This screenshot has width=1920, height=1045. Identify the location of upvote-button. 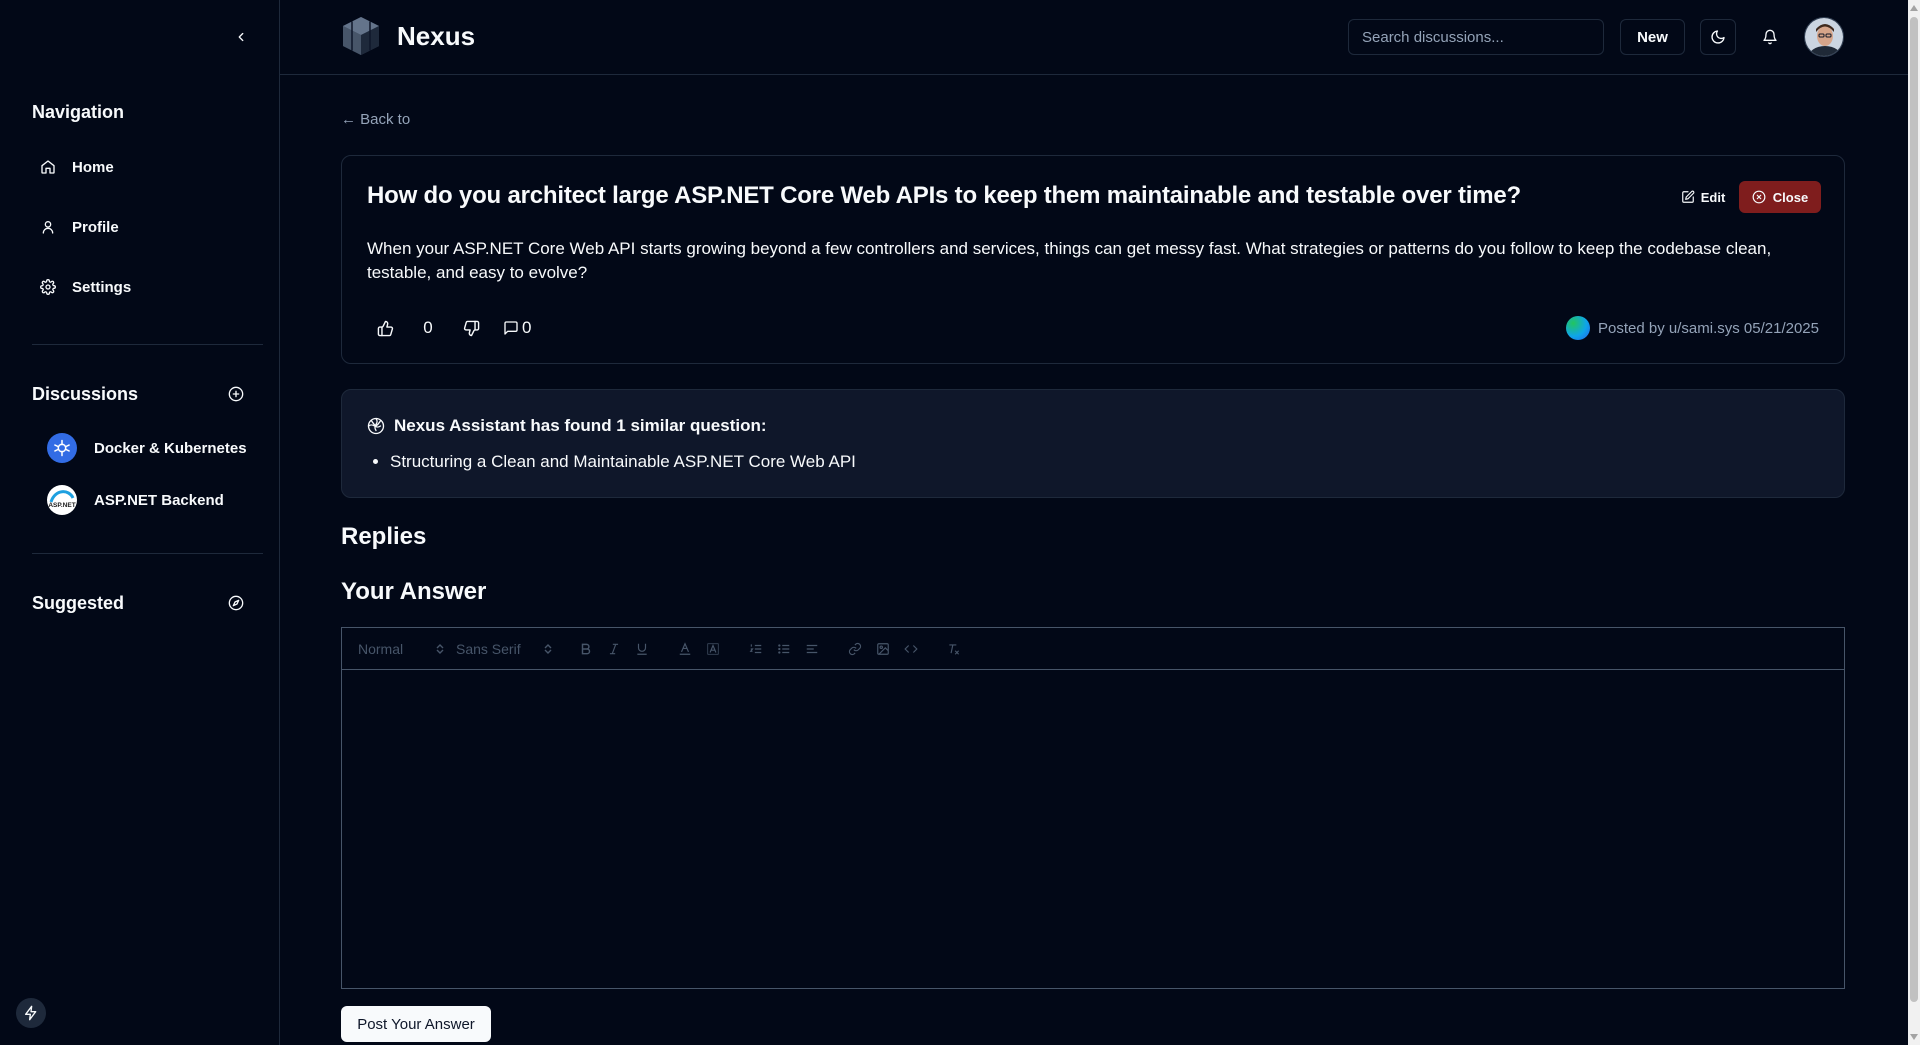
(385, 328).